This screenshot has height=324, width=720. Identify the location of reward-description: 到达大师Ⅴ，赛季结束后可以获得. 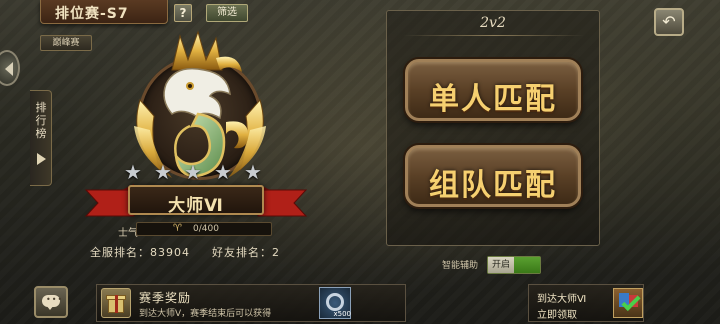
(205, 314).